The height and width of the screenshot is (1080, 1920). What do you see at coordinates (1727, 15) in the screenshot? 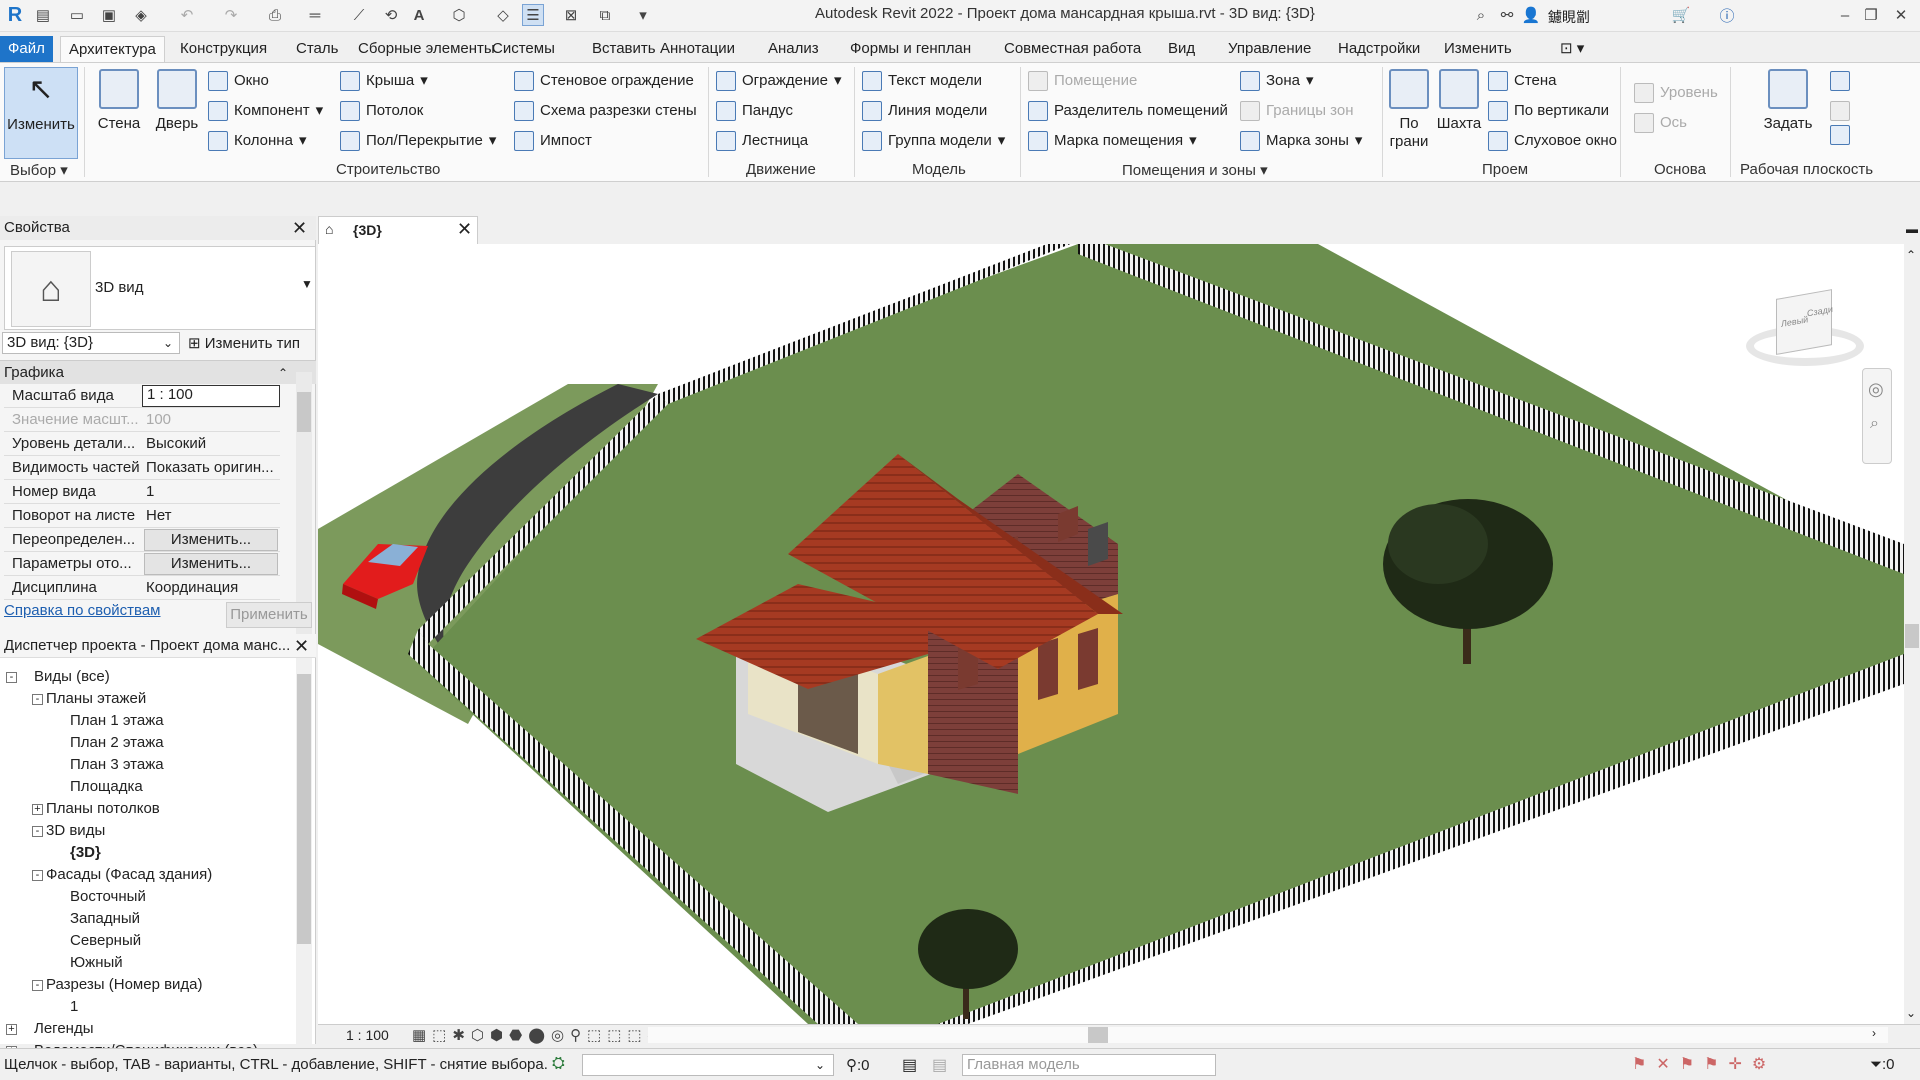
I see `help-icon: ⓘ` at bounding box center [1727, 15].